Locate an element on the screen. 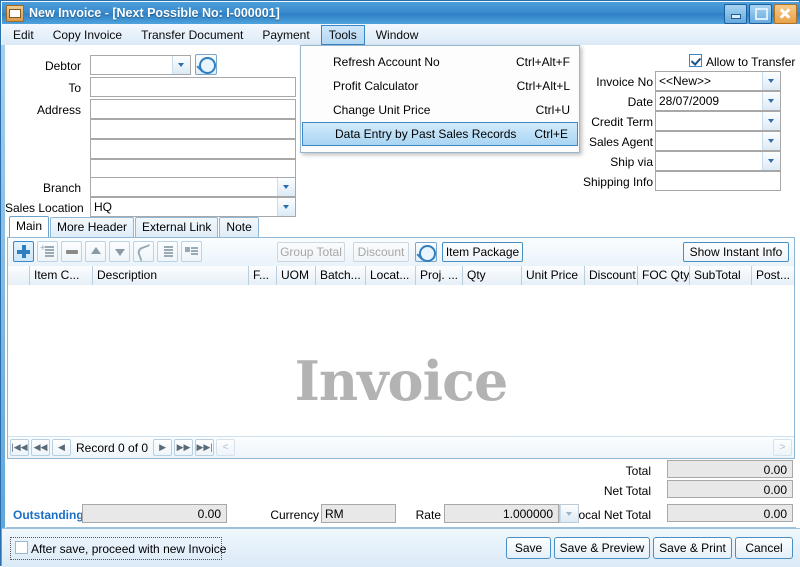 Image resolution: width=800 pixels, height=567 pixels. shipping-info-field is located at coordinates (718, 181).